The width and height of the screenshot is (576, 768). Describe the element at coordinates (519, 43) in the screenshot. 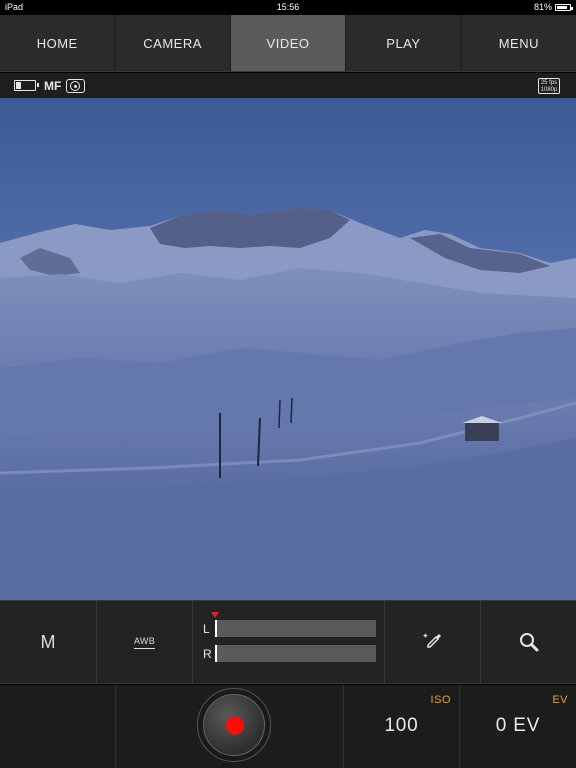

I see `tab-menu: MENU` at that location.